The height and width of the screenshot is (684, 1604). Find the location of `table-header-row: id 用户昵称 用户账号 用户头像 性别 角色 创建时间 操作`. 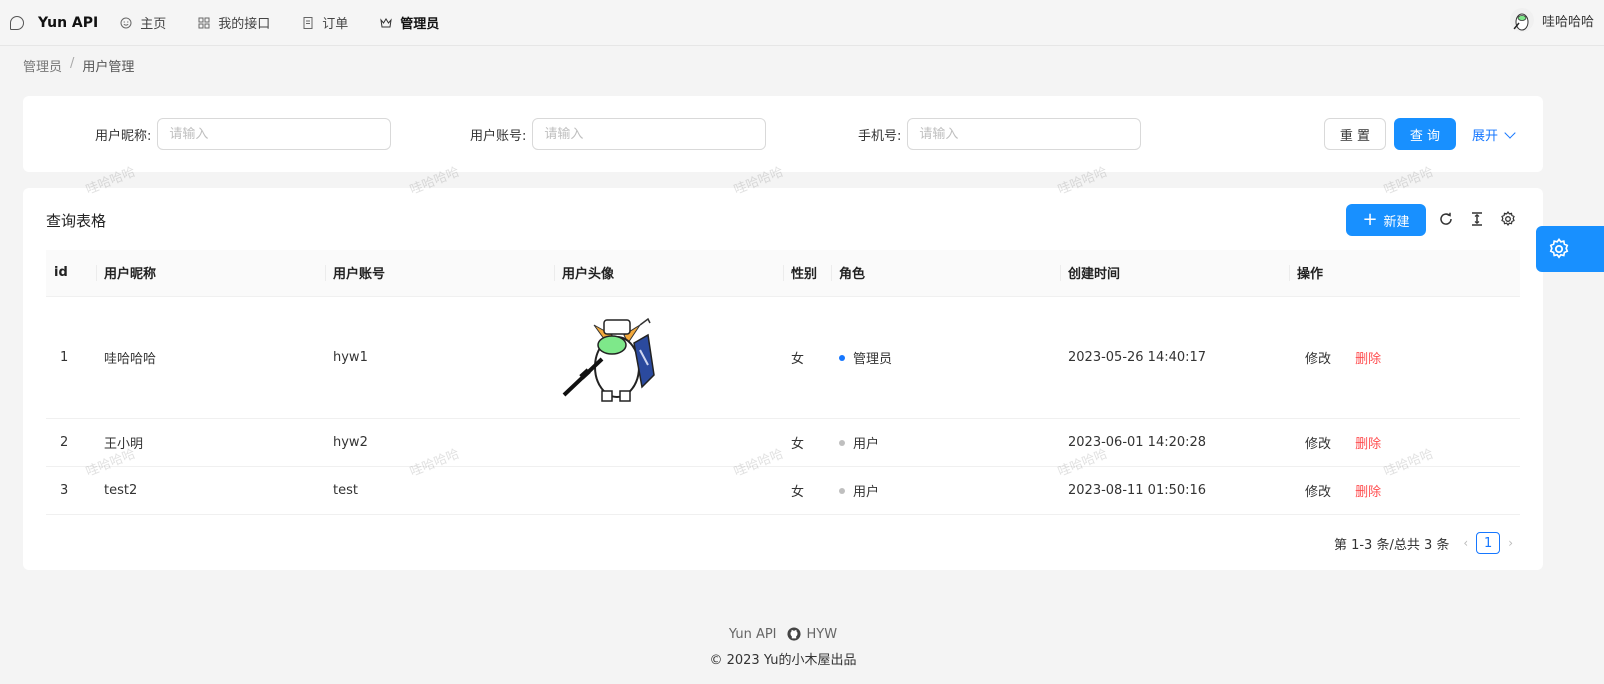

table-header-row: id 用户昵称 用户账号 用户头像 性别 角色 创建时间 操作 is located at coordinates (783, 273).